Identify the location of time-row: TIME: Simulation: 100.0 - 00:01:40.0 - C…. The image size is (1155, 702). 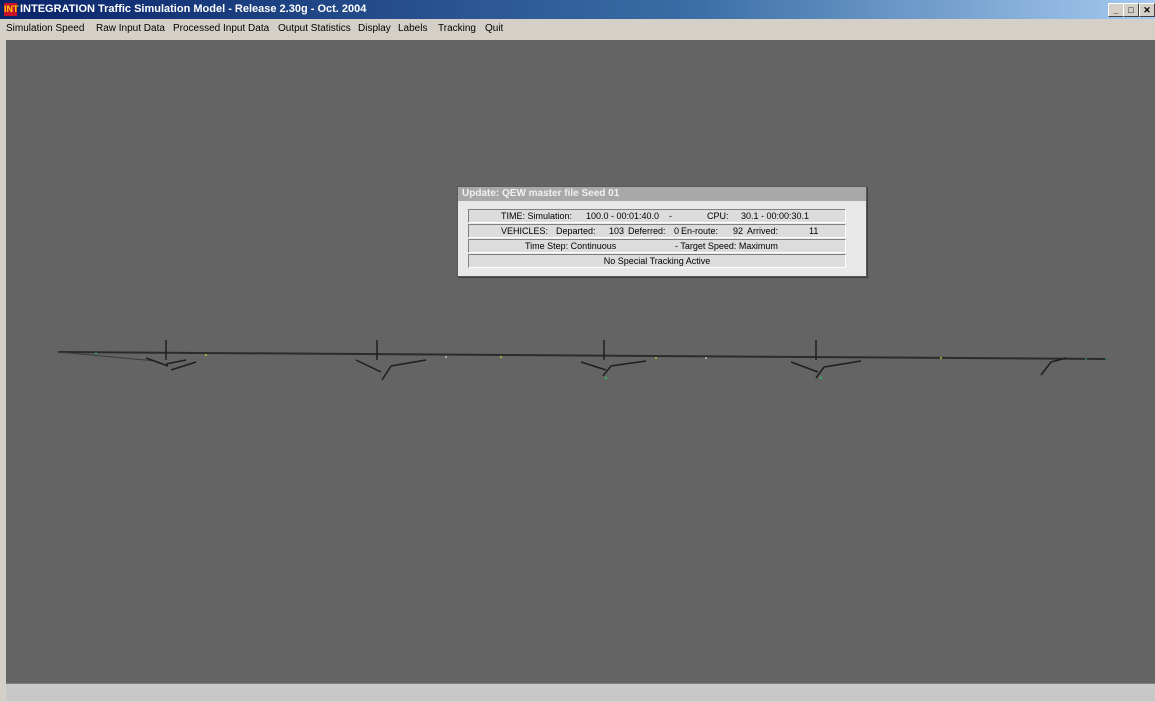
(657, 216).